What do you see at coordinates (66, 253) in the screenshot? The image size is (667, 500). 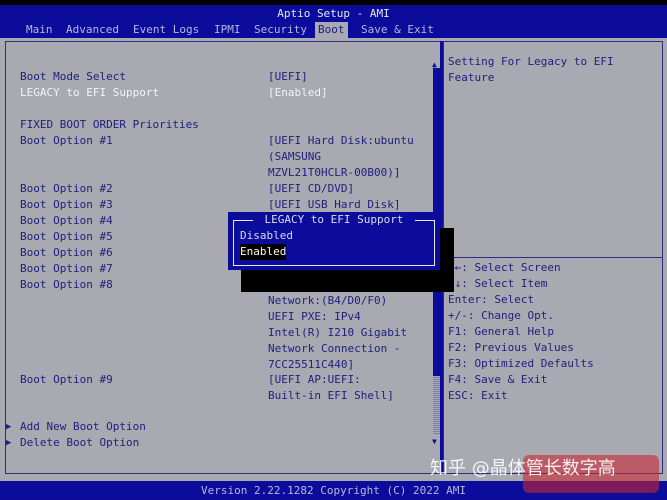 I see `boot-option-6: Boot Option #6` at bounding box center [66, 253].